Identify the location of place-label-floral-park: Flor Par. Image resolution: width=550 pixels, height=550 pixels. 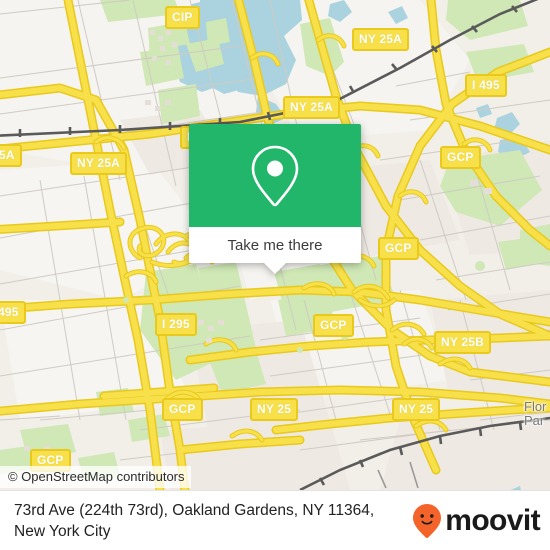
(535, 414).